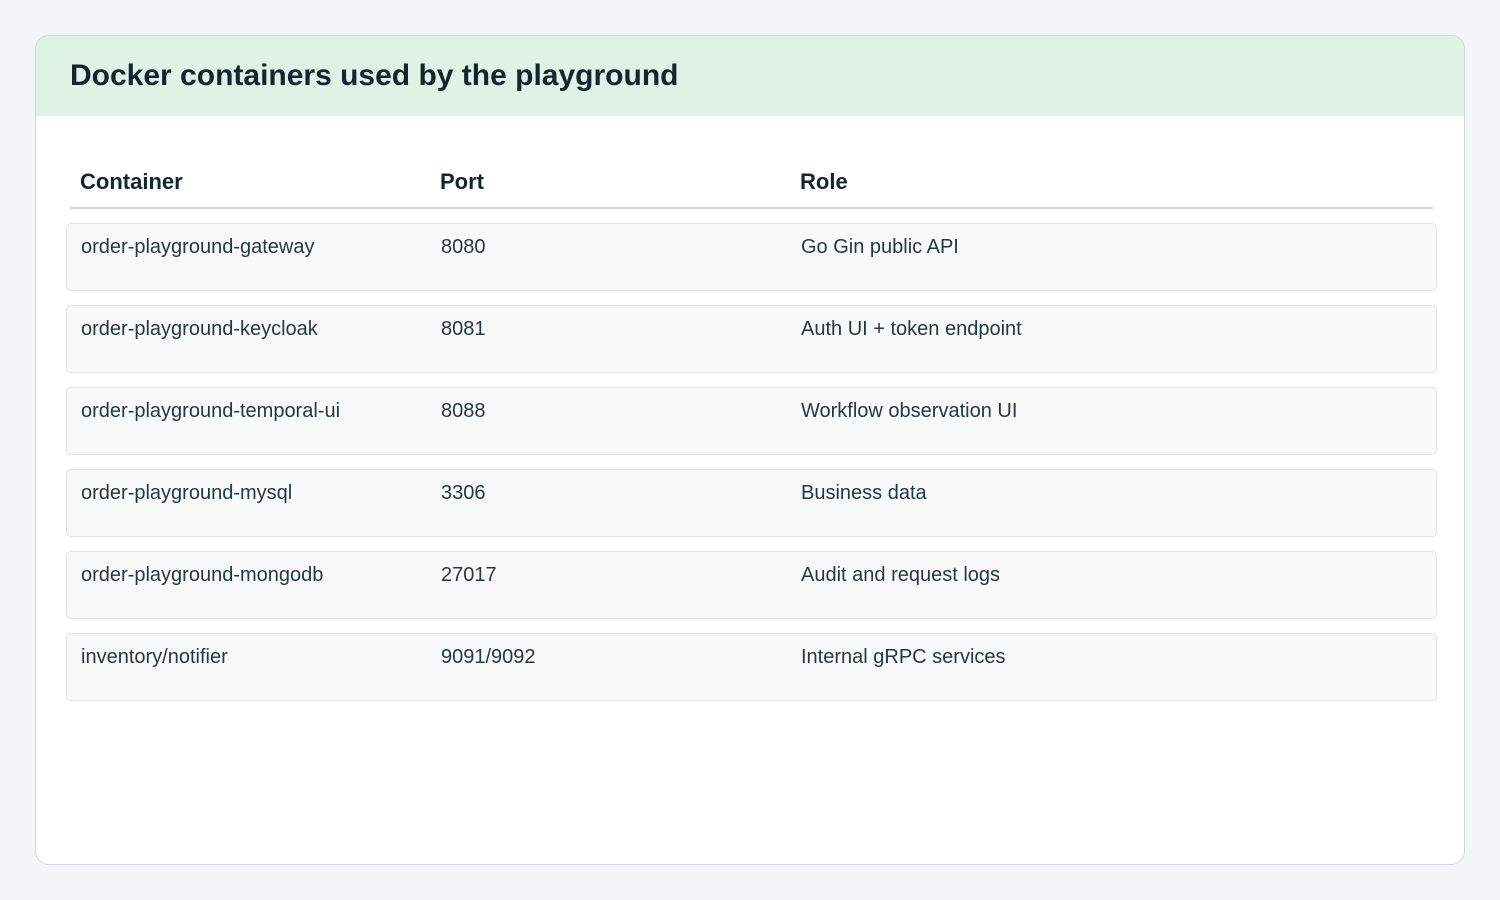  Describe the element at coordinates (864, 493) in the screenshot. I see `cell-role: Business data` at that location.